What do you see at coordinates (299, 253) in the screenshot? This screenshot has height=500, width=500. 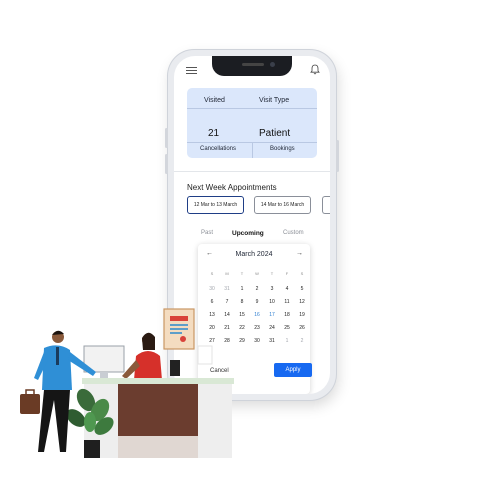 I see `next-month-arrow-icon: →` at bounding box center [299, 253].